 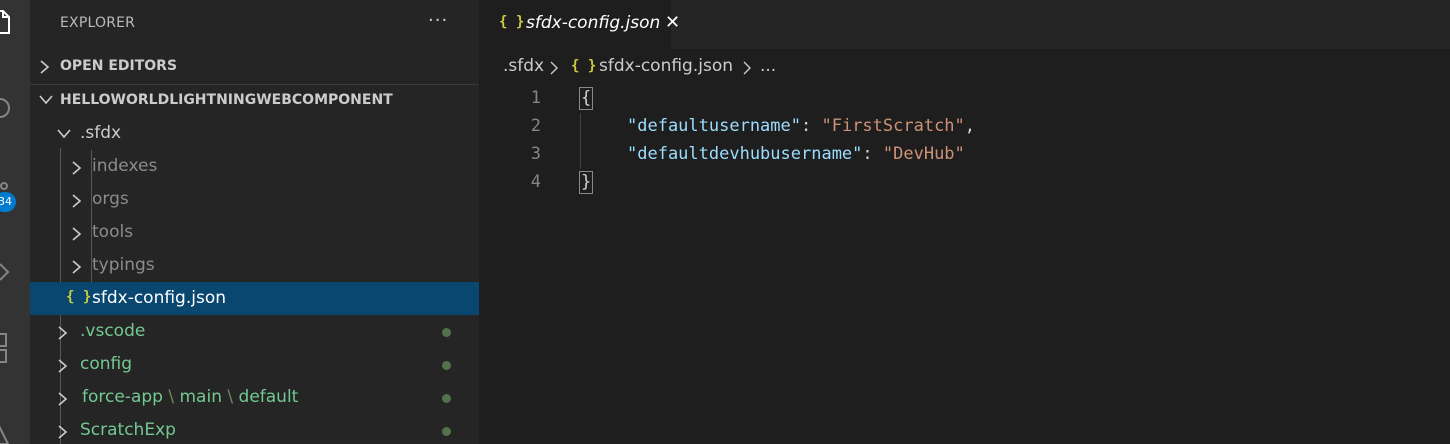 I want to click on tree-item-label: sfdx-config.json, so click(x=159, y=298).